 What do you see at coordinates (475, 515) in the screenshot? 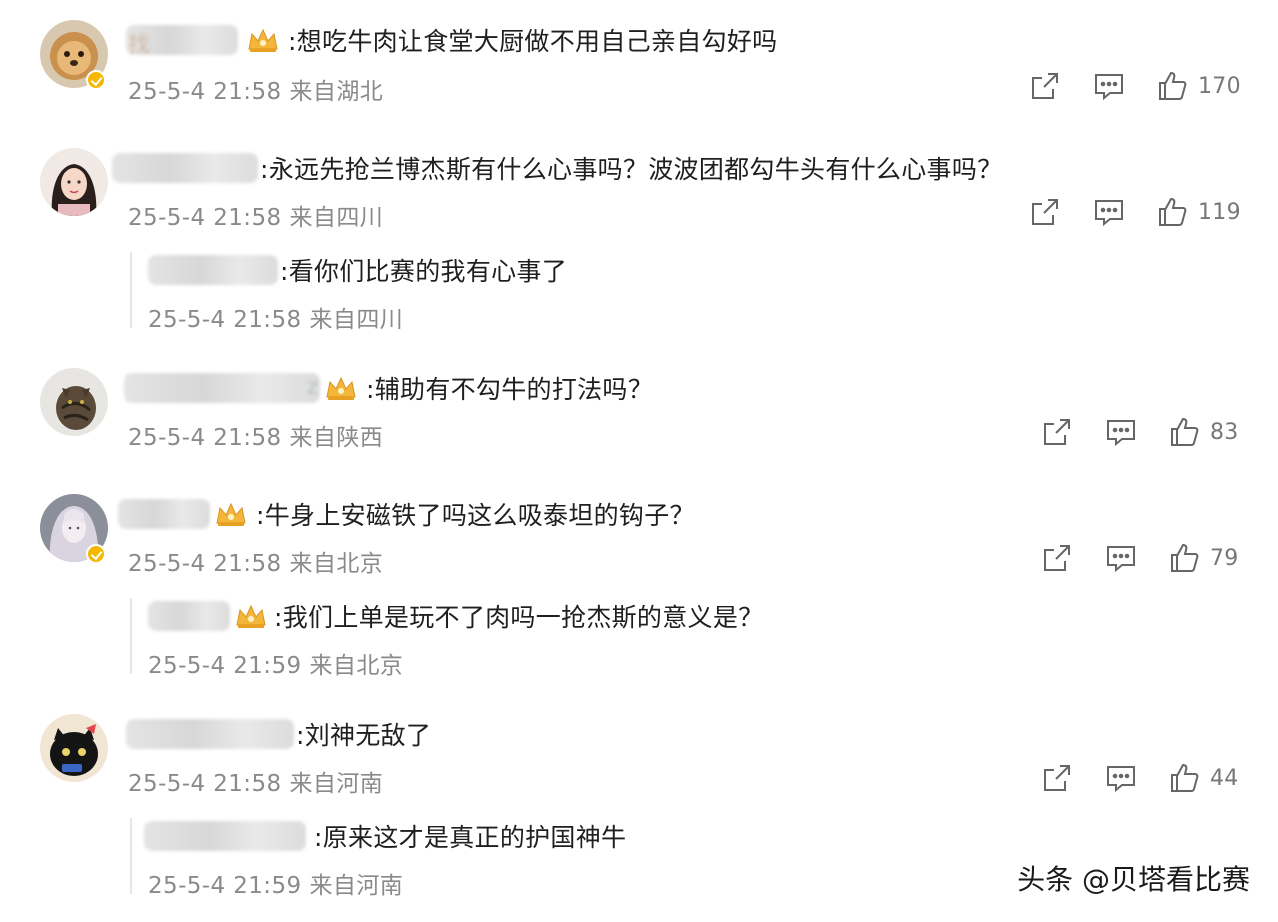
I see `comment-text: :牛身上安磁铁了吗这么吸泰坦的钩子？` at bounding box center [475, 515].